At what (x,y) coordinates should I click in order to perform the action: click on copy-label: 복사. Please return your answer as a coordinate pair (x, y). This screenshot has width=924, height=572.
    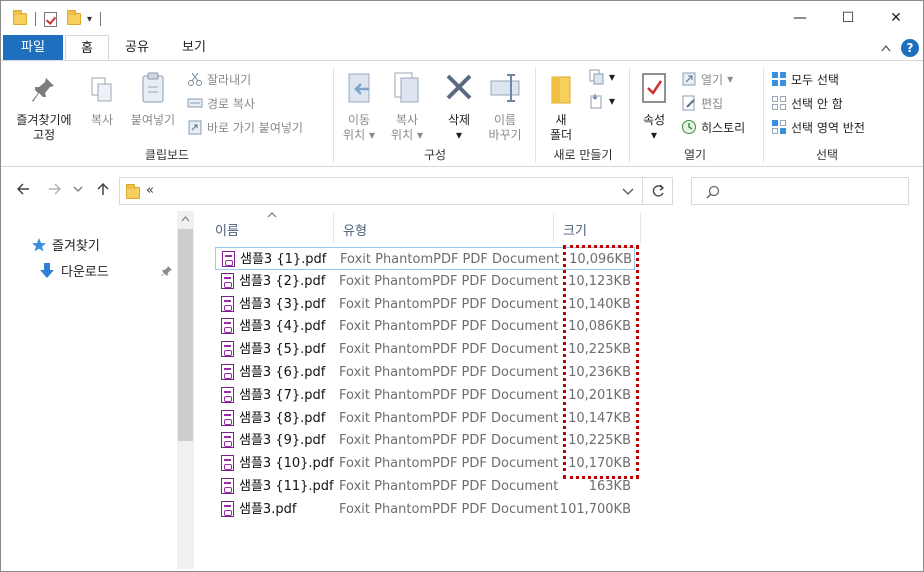
    Looking at the image, I should click on (102, 120).